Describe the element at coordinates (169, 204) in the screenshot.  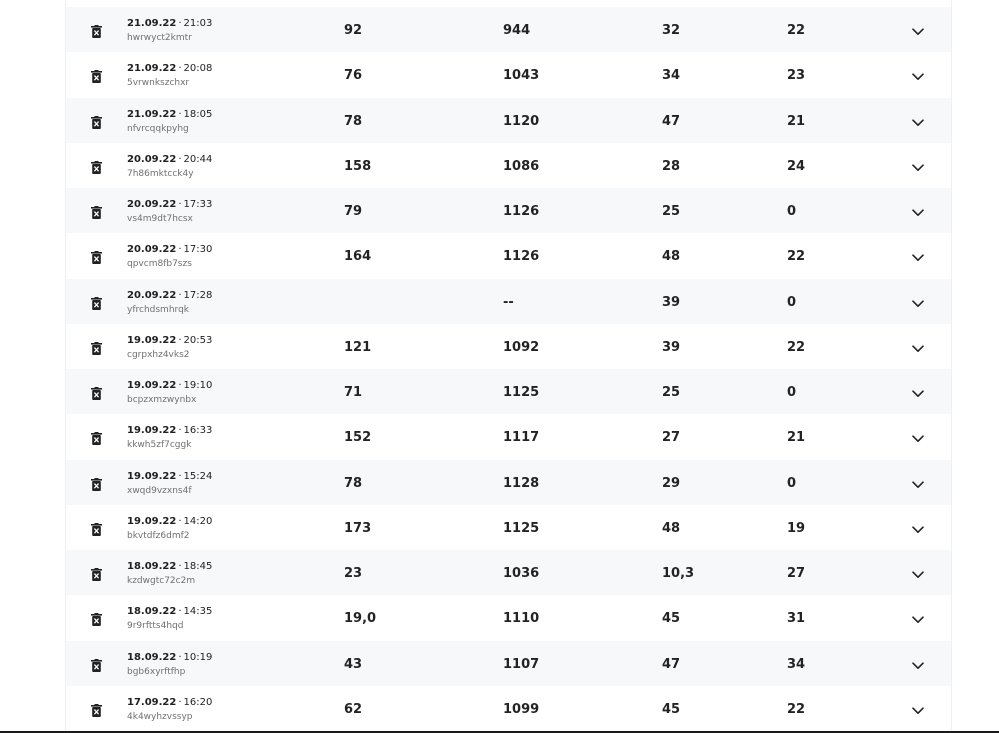
I see `row-datetime: 20.09.22 · 17:33` at that location.